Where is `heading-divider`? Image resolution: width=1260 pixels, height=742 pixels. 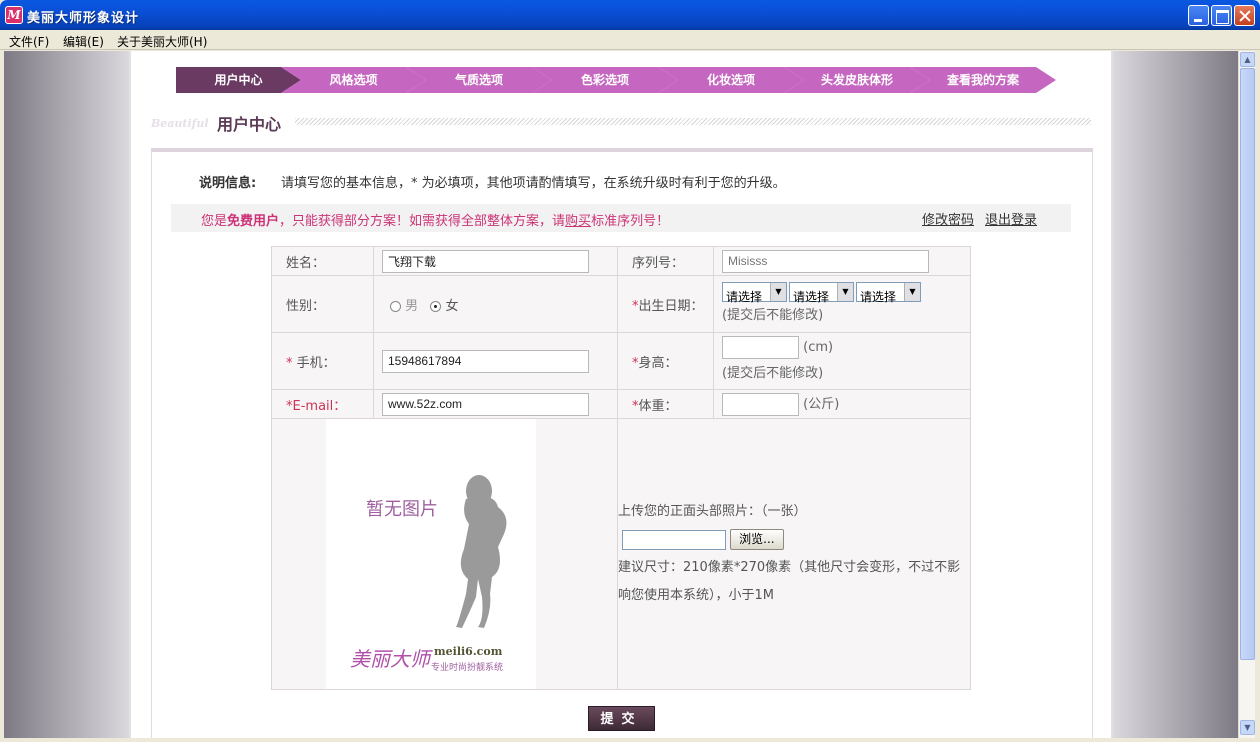
heading-divider is located at coordinates (693, 121).